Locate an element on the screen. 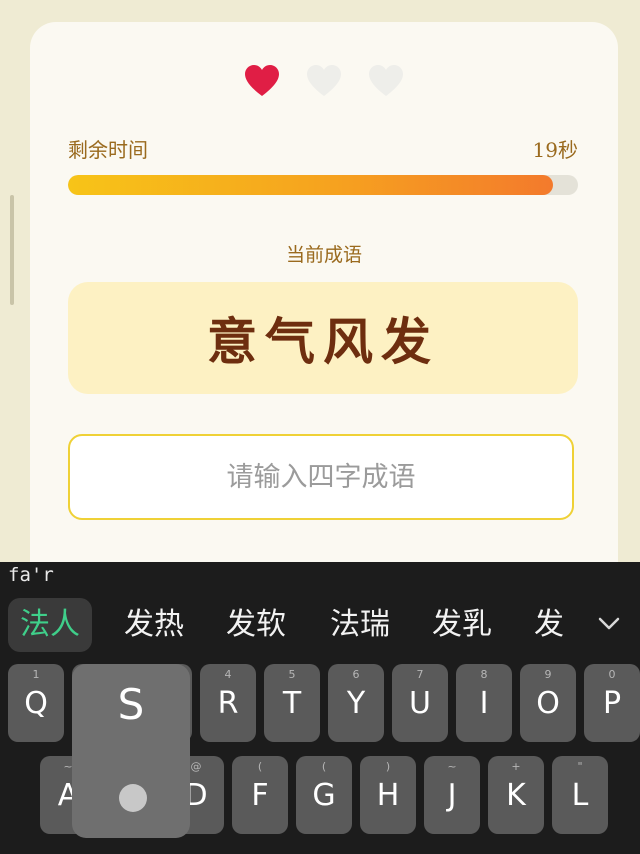 The height and width of the screenshot is (854, 640). candidate-item: 发 is located at coordinates (549, 625).